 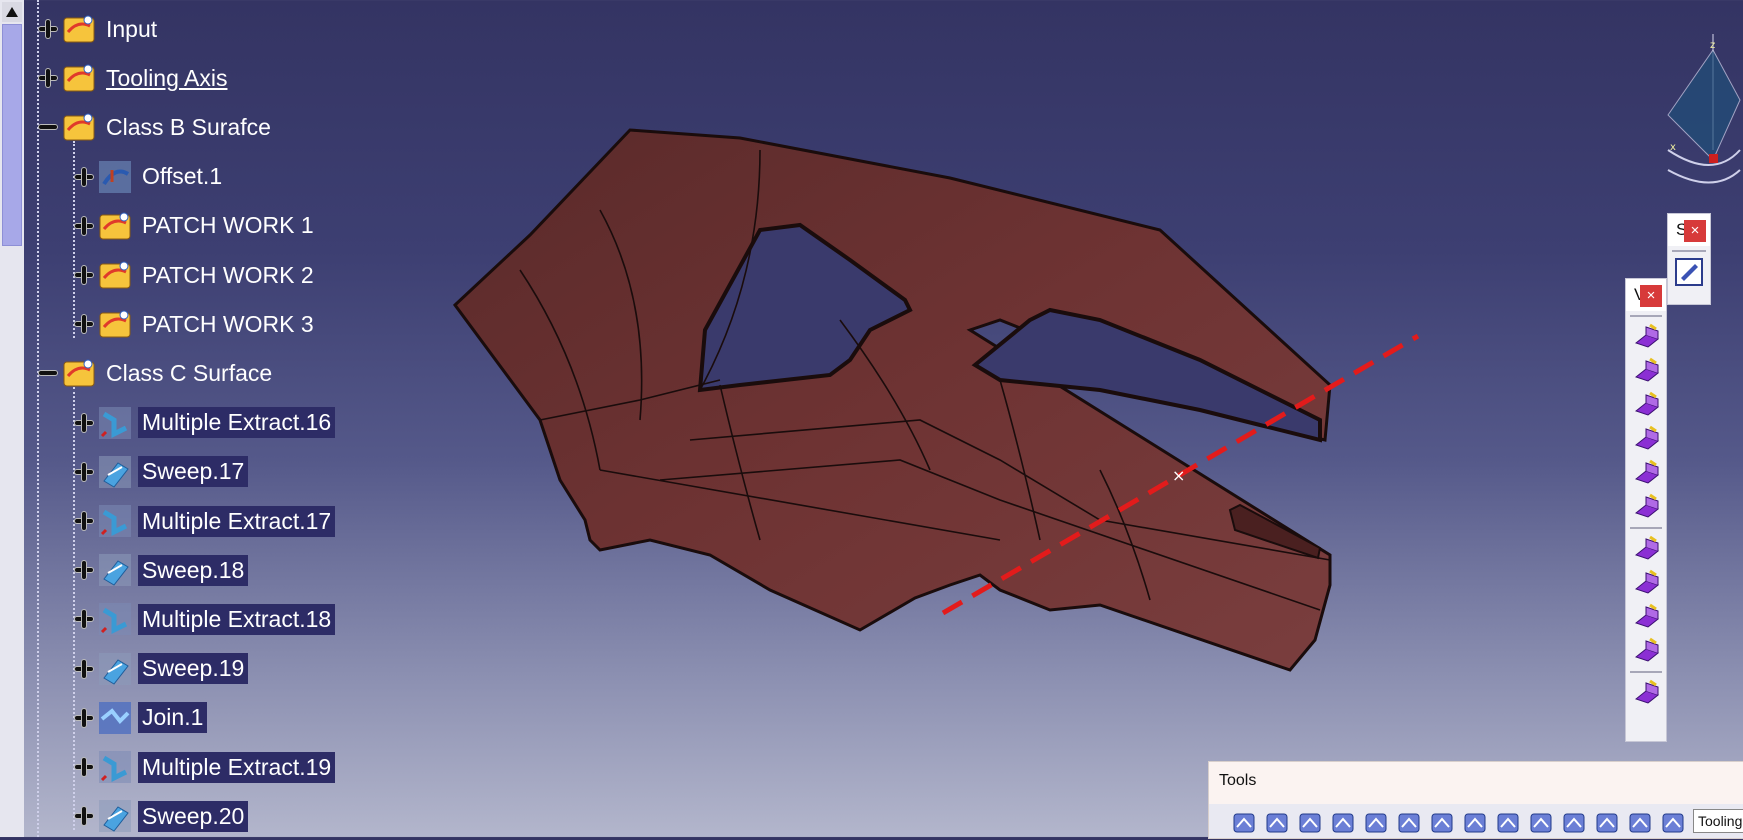 I want to click on shell-icon, so click(x=1646, y=507).